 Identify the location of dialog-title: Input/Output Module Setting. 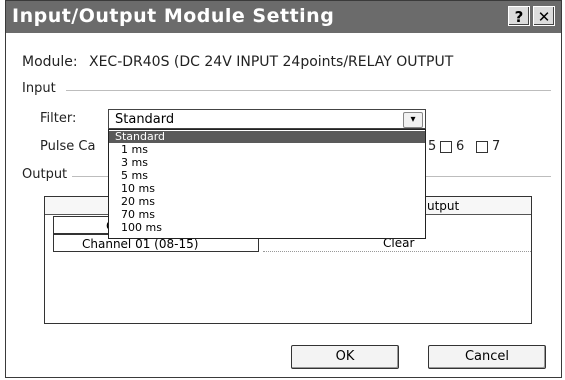
(173, 16).